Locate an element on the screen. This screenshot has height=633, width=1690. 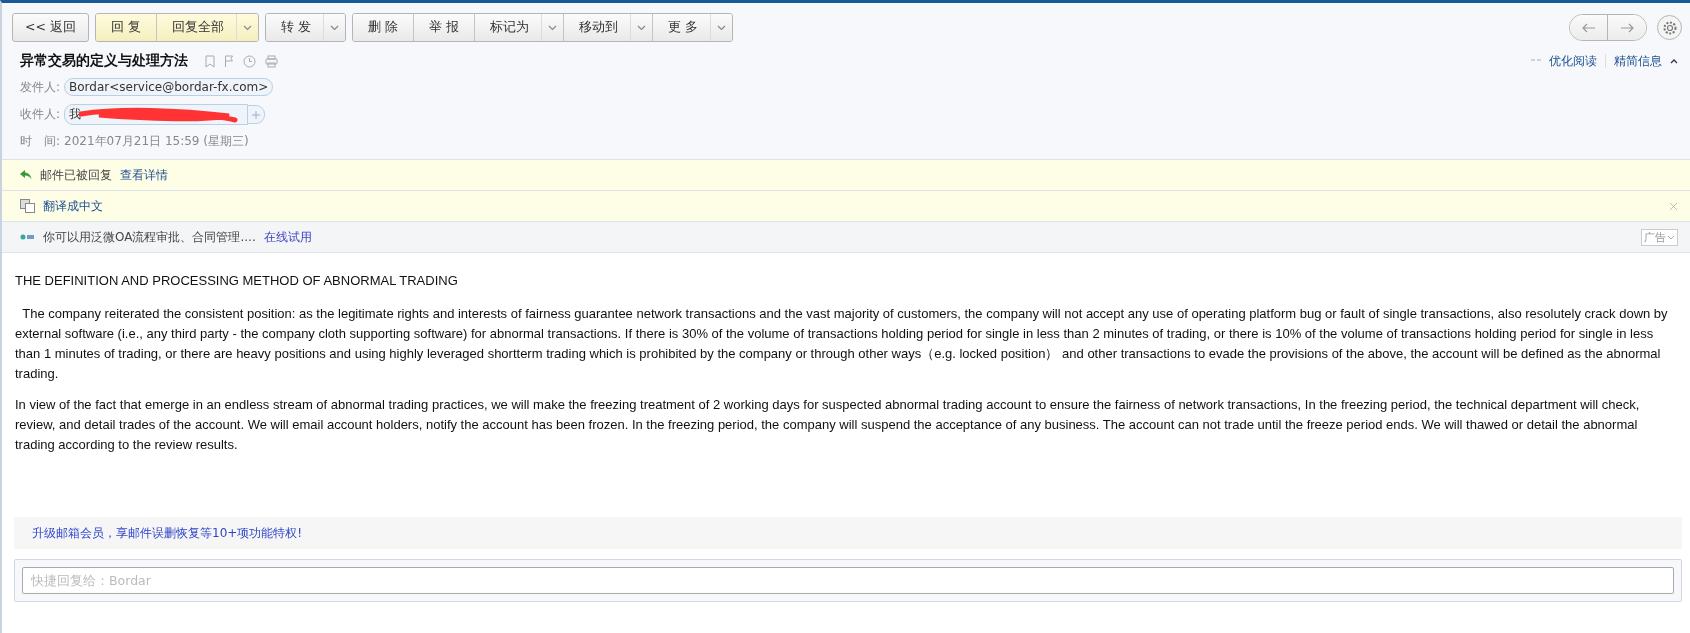
right-arrow-icon is located at coordinates (1627, 27).